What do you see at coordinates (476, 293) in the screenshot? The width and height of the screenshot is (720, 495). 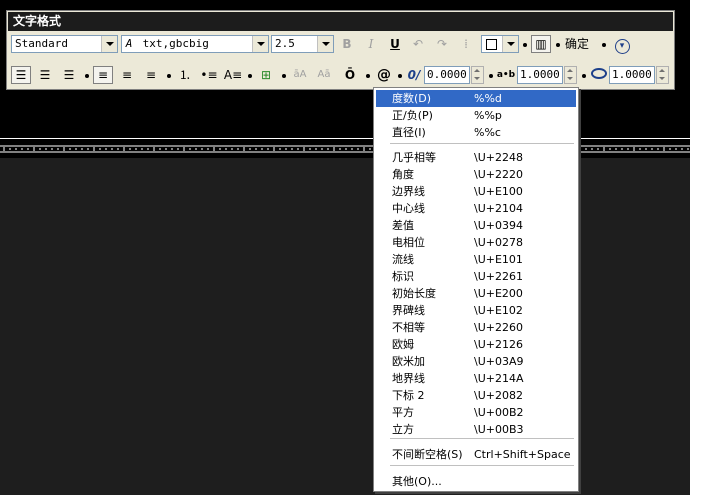 I see `menu-item: 初始长度 \U+E200` at bounding box center [476, 293].